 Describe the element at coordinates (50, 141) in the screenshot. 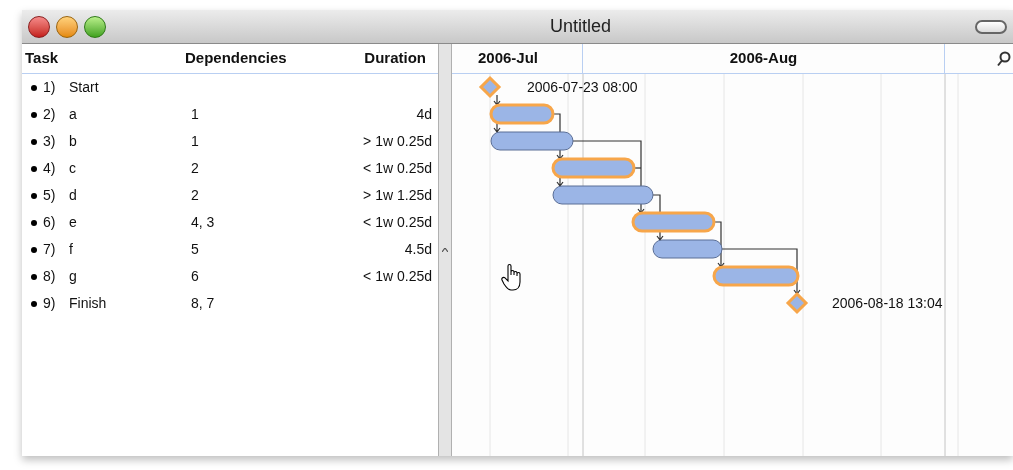

I see `task-number: 3)` at that location.